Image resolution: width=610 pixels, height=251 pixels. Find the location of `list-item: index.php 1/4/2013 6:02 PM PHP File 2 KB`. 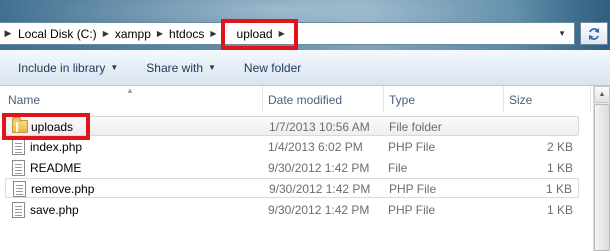

list-item: index.php 1/4/2013 6:02 PM PHP File 2 KB is located at coordinates (292, 147).